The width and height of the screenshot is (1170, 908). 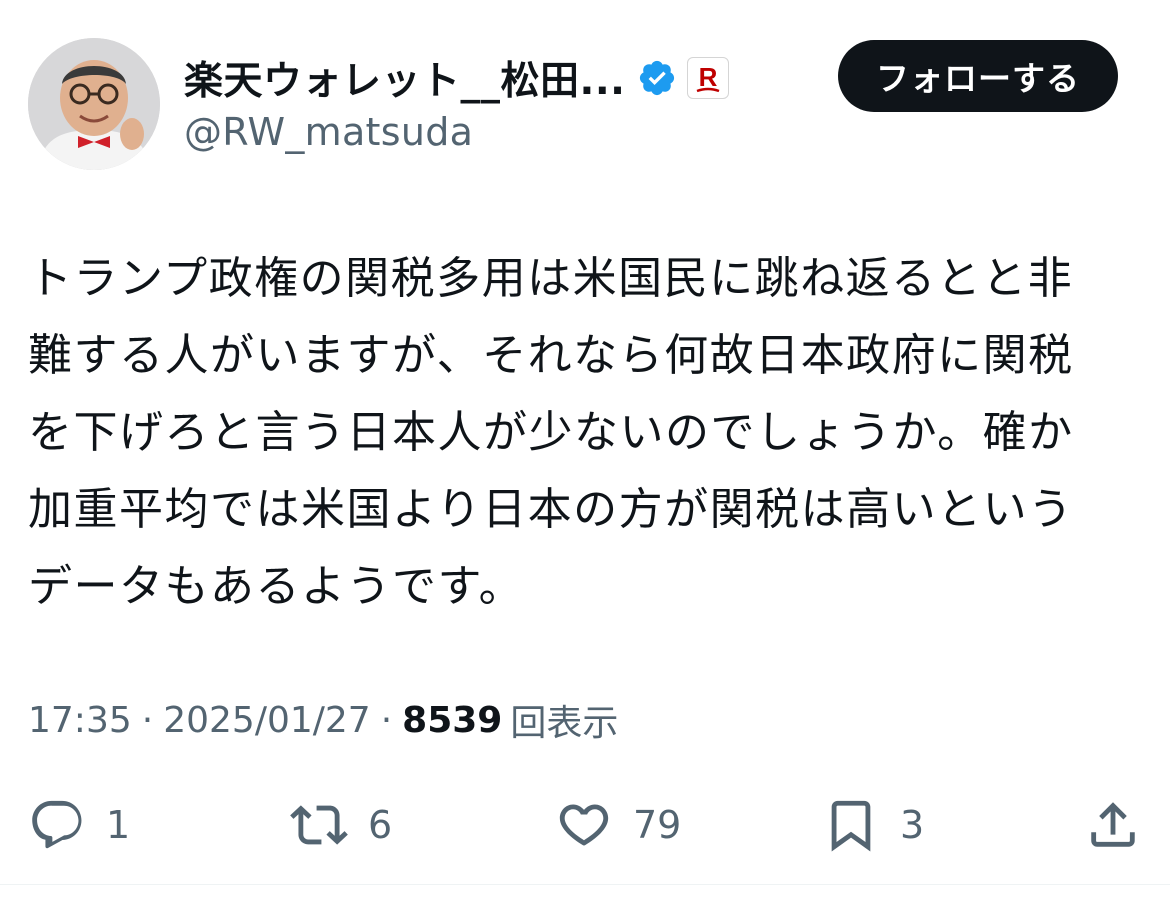 What do you see at coordinates (80, 720) in the screenshot?
I see `tweet-time: 17:35` at bounding box center [80, 720].